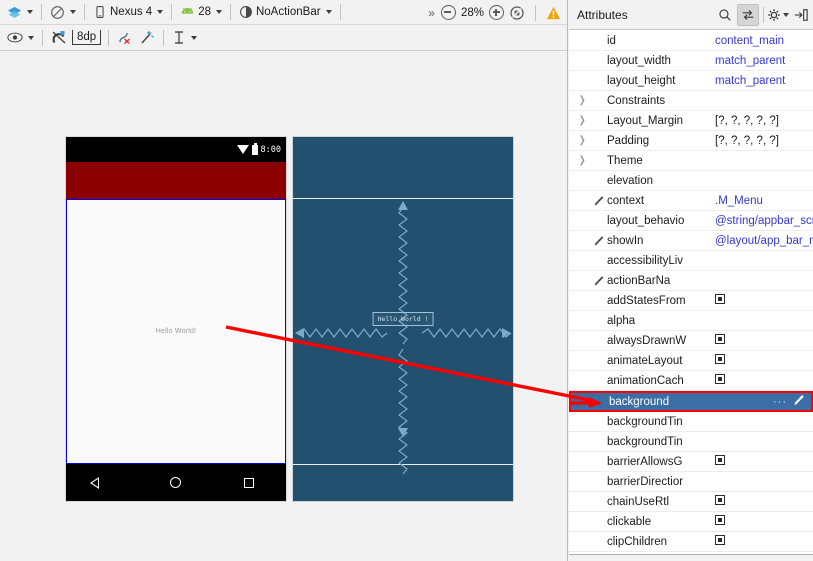 This screenshot has width=813, height=561. What do you see at coordinates (553, 13) in the screenshot?
I see `warning-icon` at bounding box center [553, 13].